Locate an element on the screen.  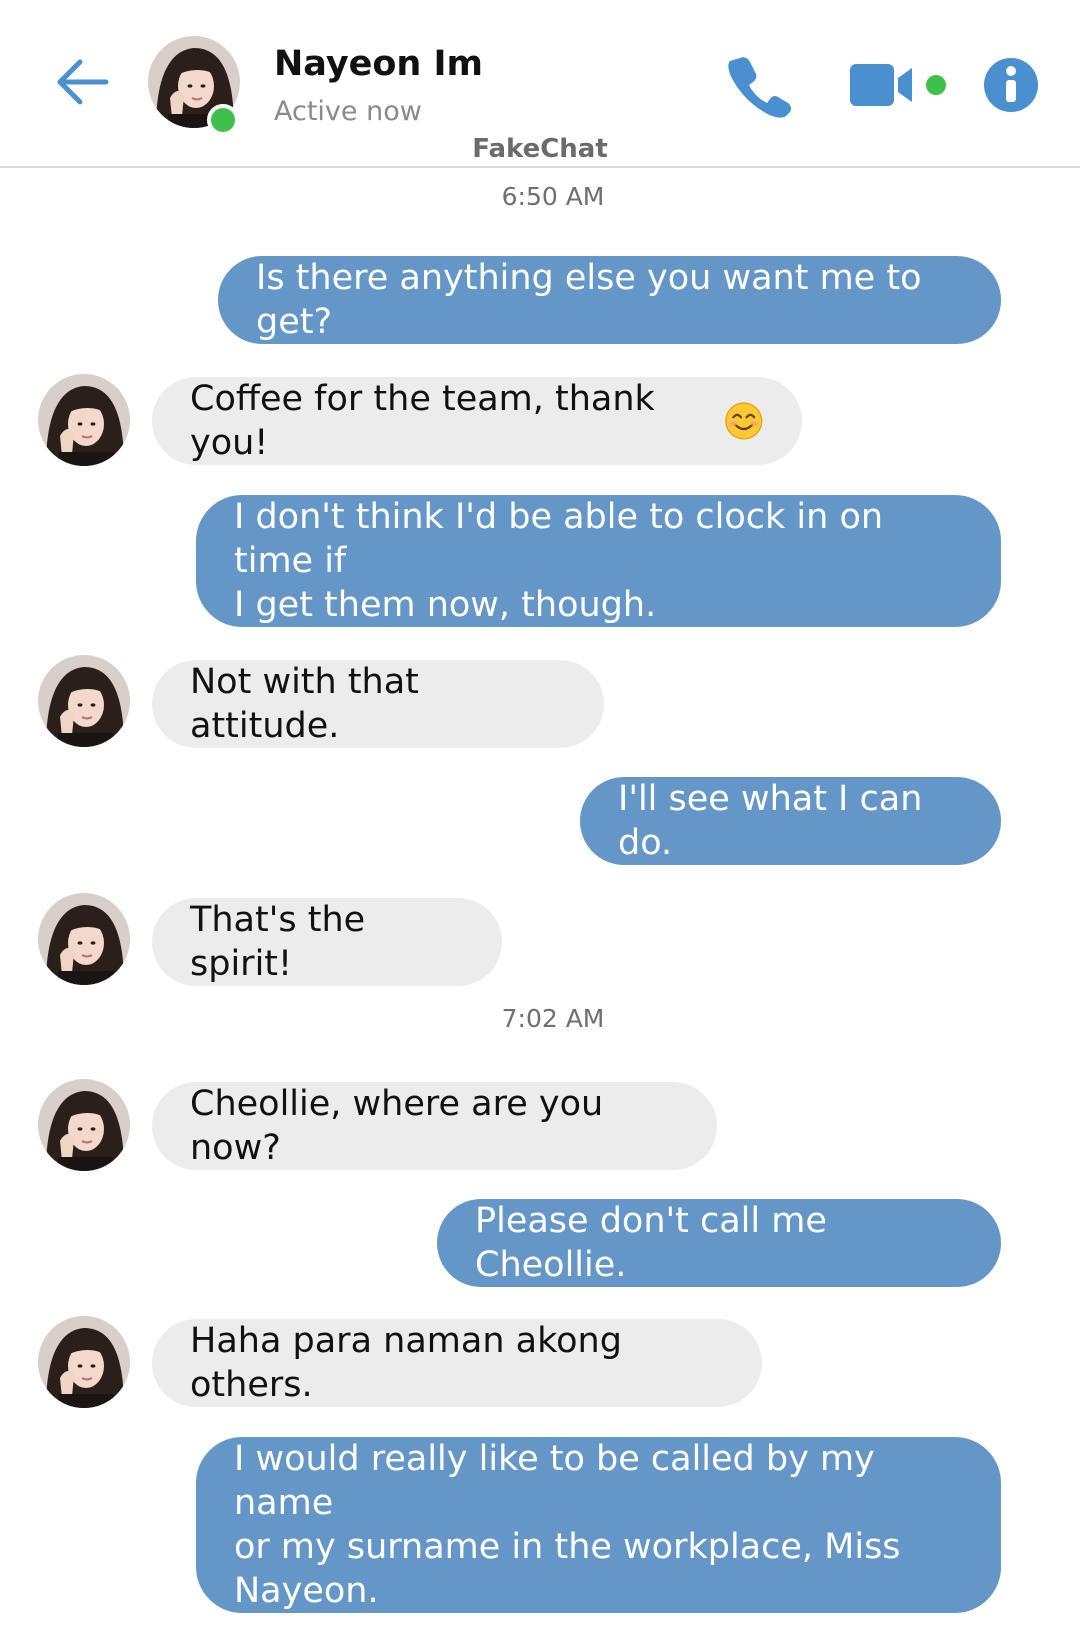
info-icon is located at coordinates (1011, 85).